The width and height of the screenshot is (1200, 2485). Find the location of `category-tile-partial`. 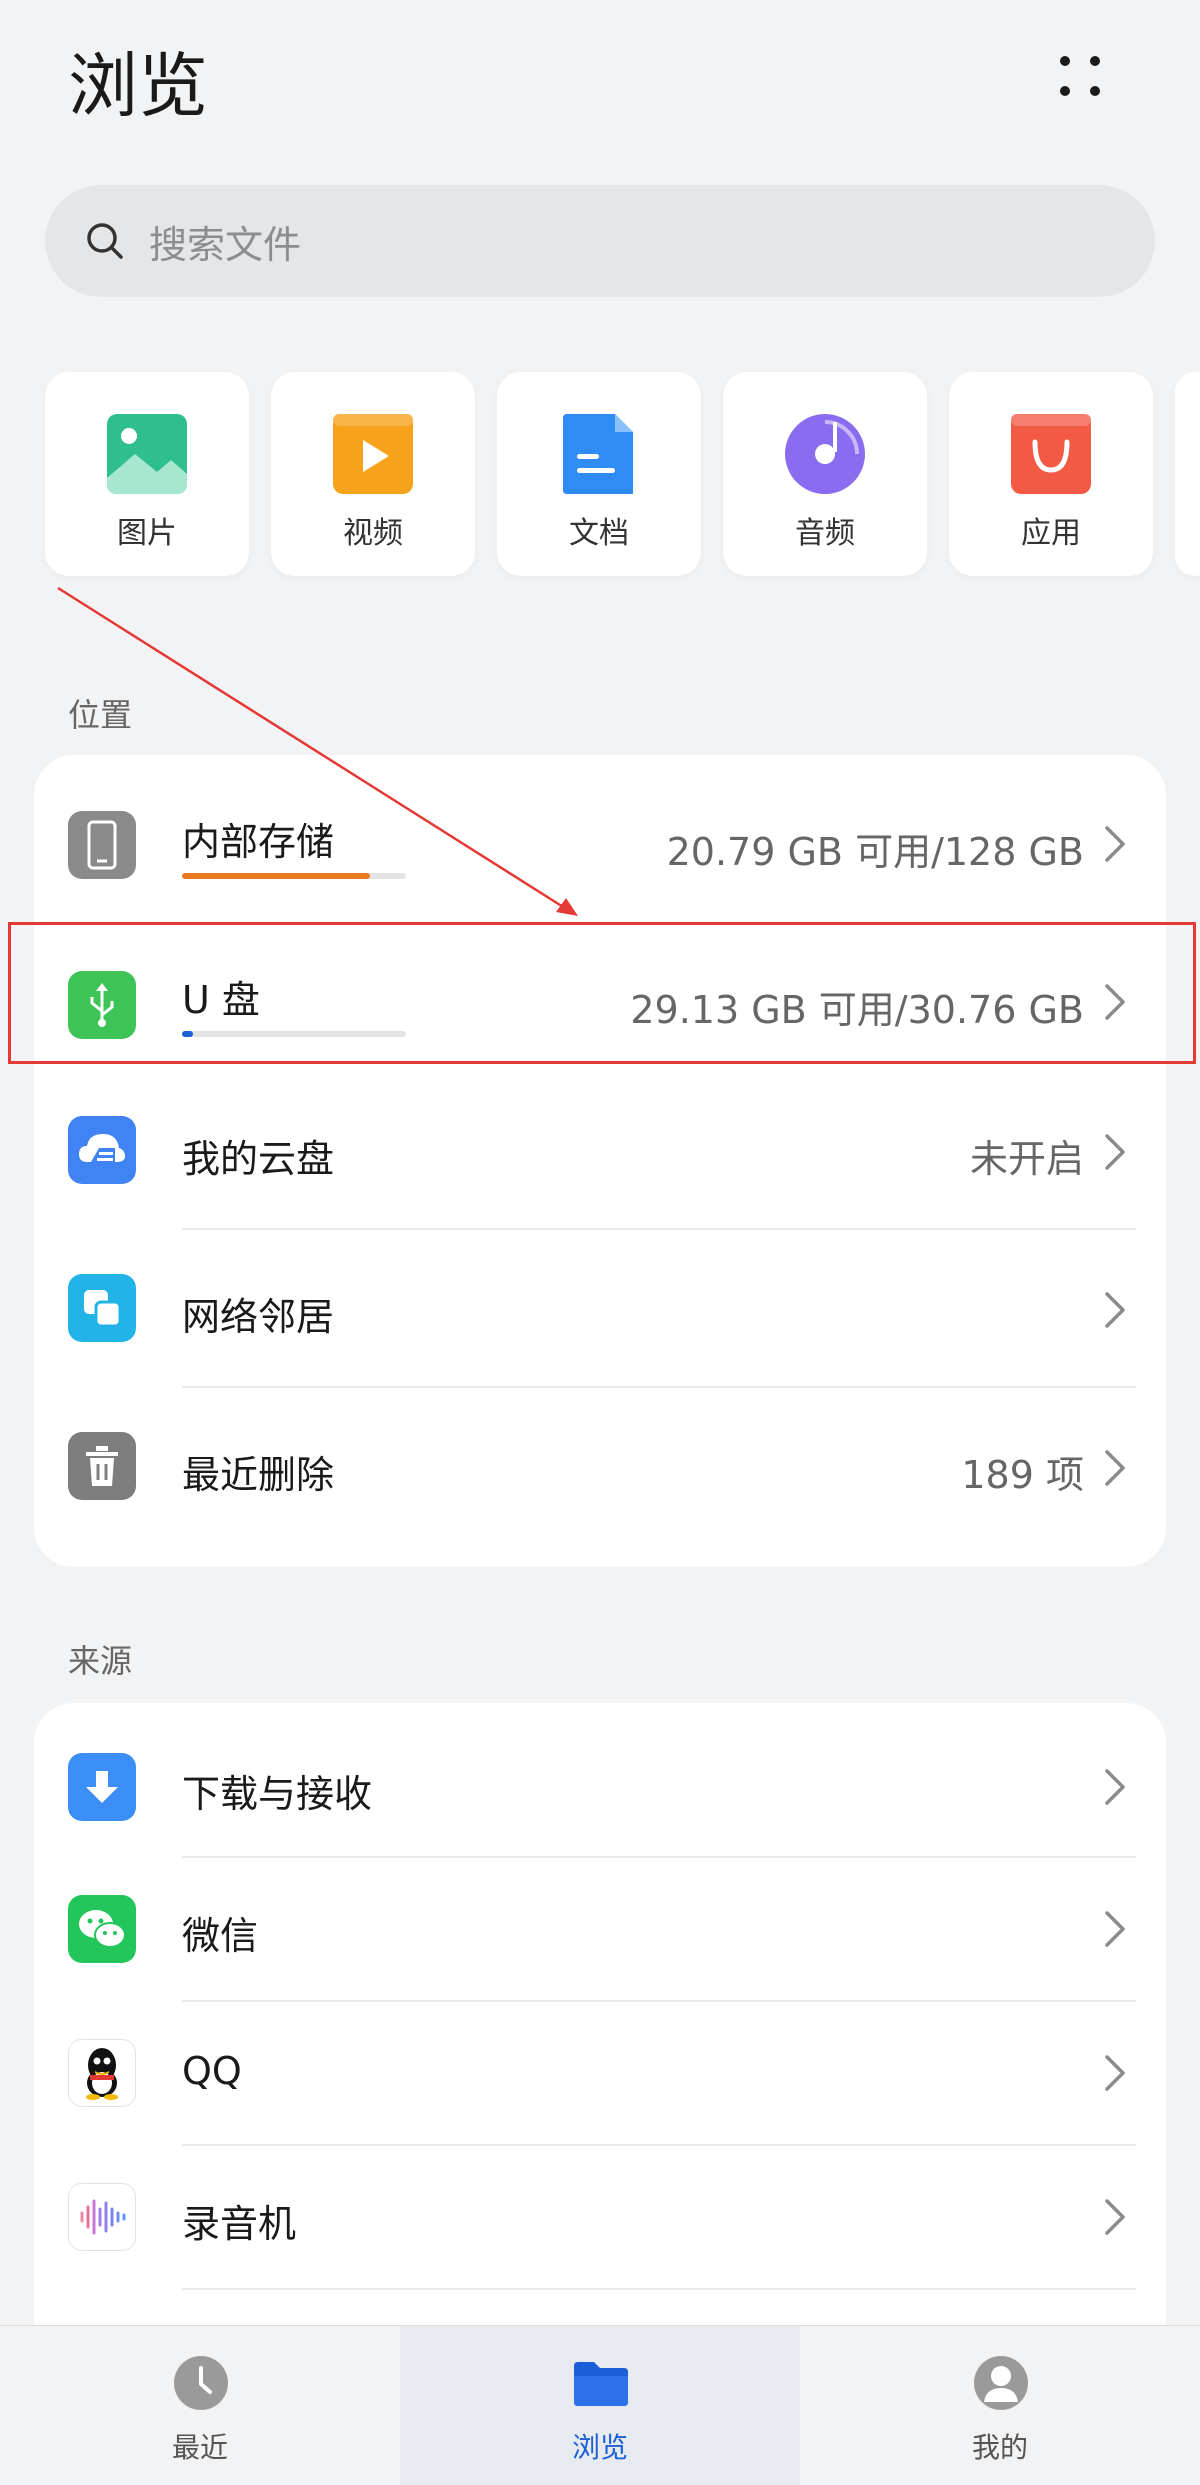

category-tile-partial is located at coordinates (1187, 474).